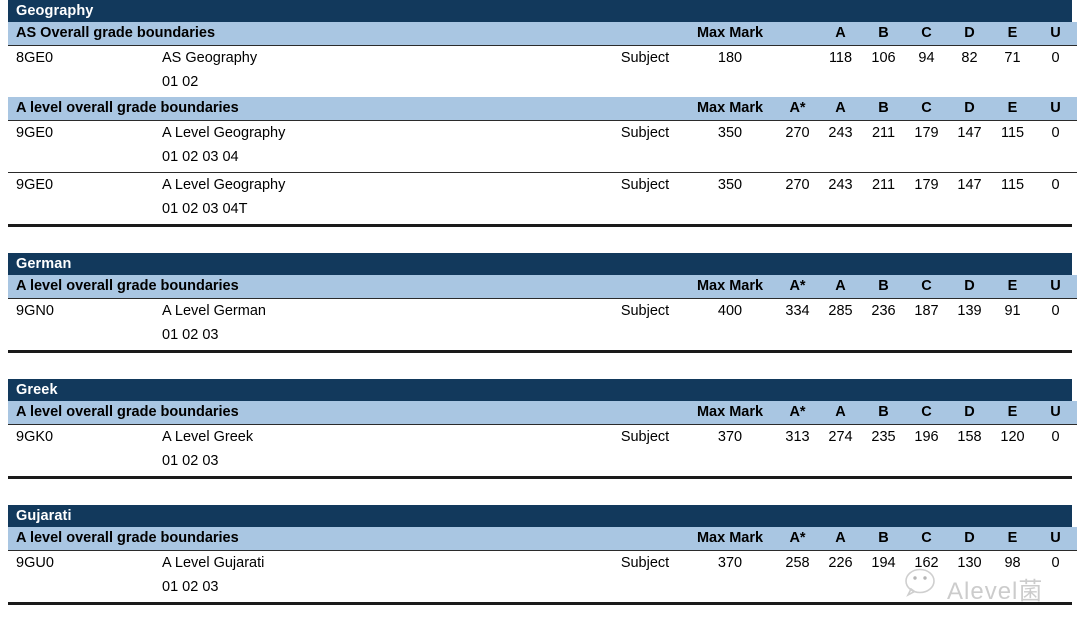 This screenshot has height=625, width=1080. Describe the element at coordinates (926, 563) in the screenshot. I see `grade-value-c: 162` at that location.